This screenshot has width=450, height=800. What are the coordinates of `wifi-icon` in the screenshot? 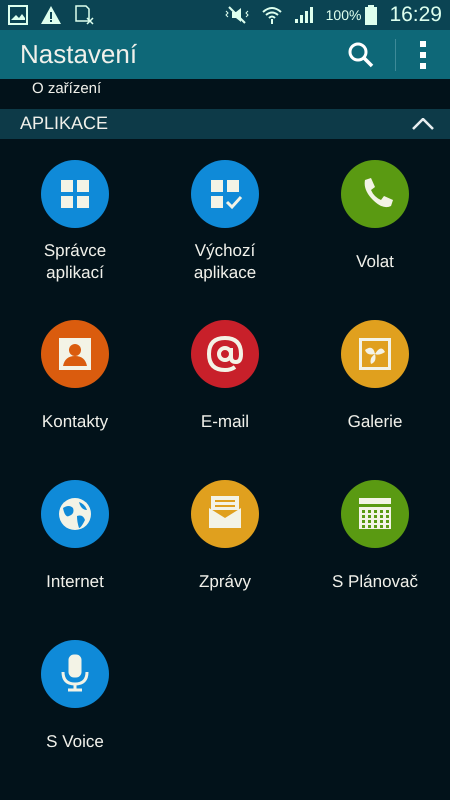 It's located at (272, 15).